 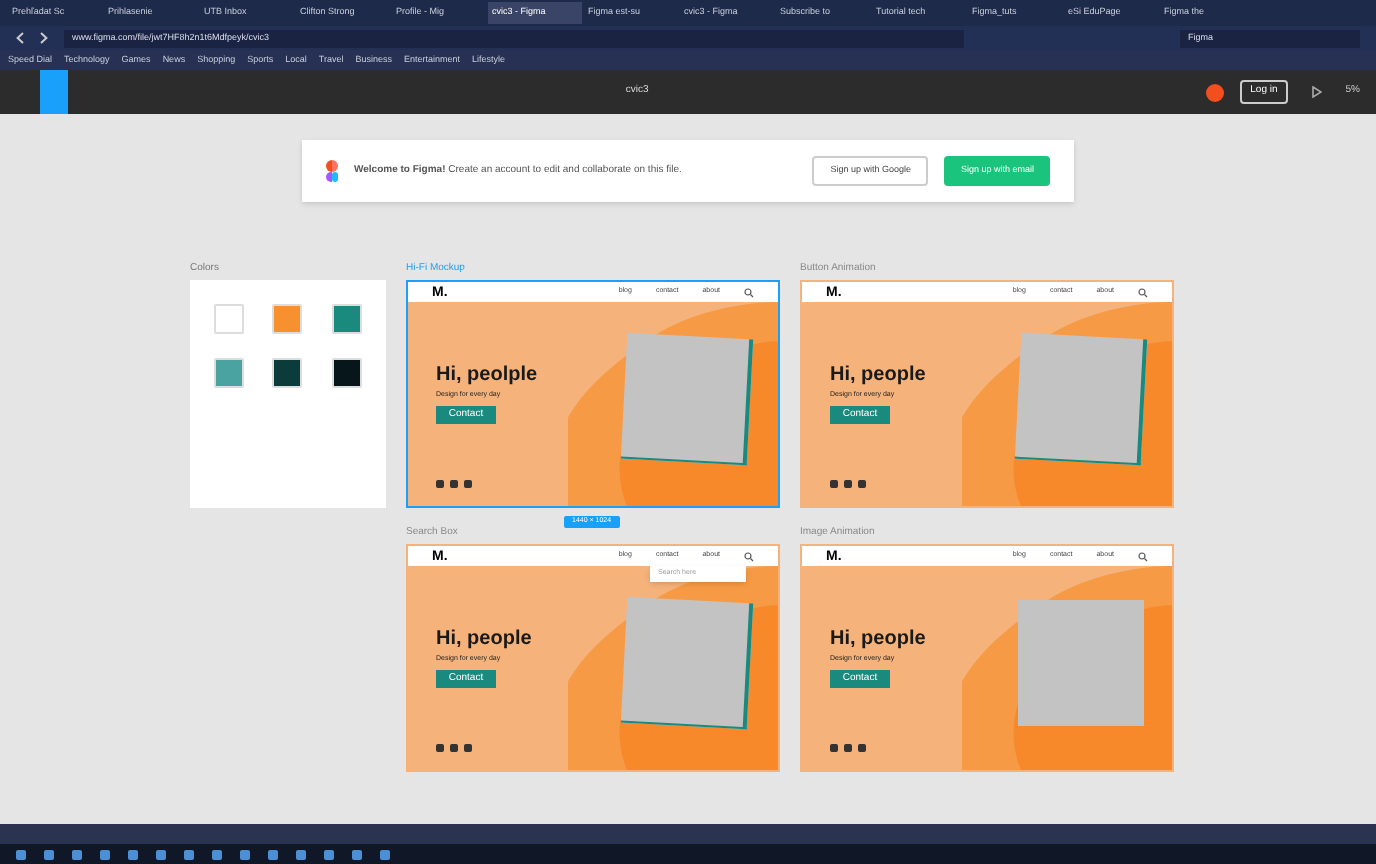 What do you see at coordinates (332, 171) in the screenshot?
I see `figma-logo-icon` at bounding box center [332, 171].